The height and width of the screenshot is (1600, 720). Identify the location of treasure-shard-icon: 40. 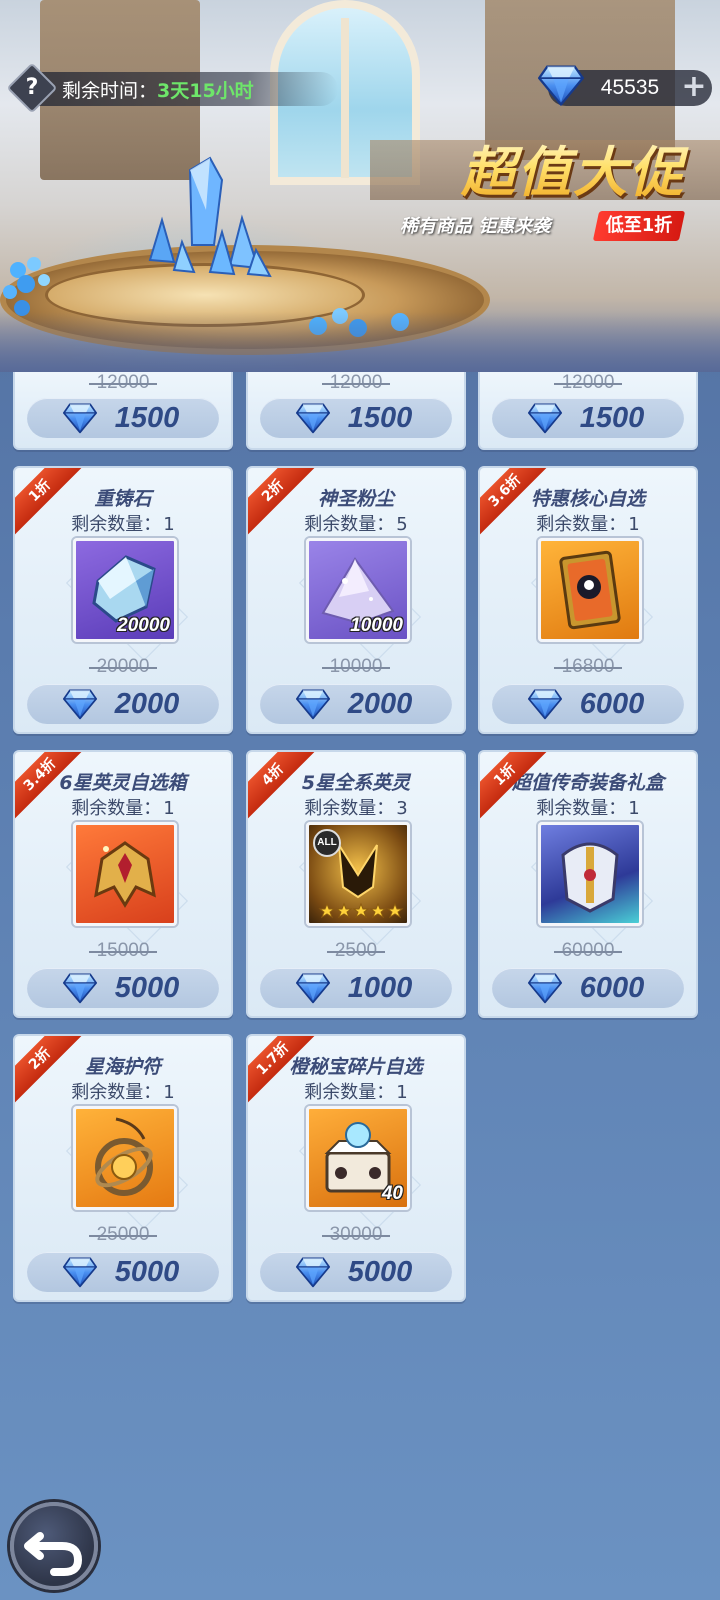
(358, 1158).